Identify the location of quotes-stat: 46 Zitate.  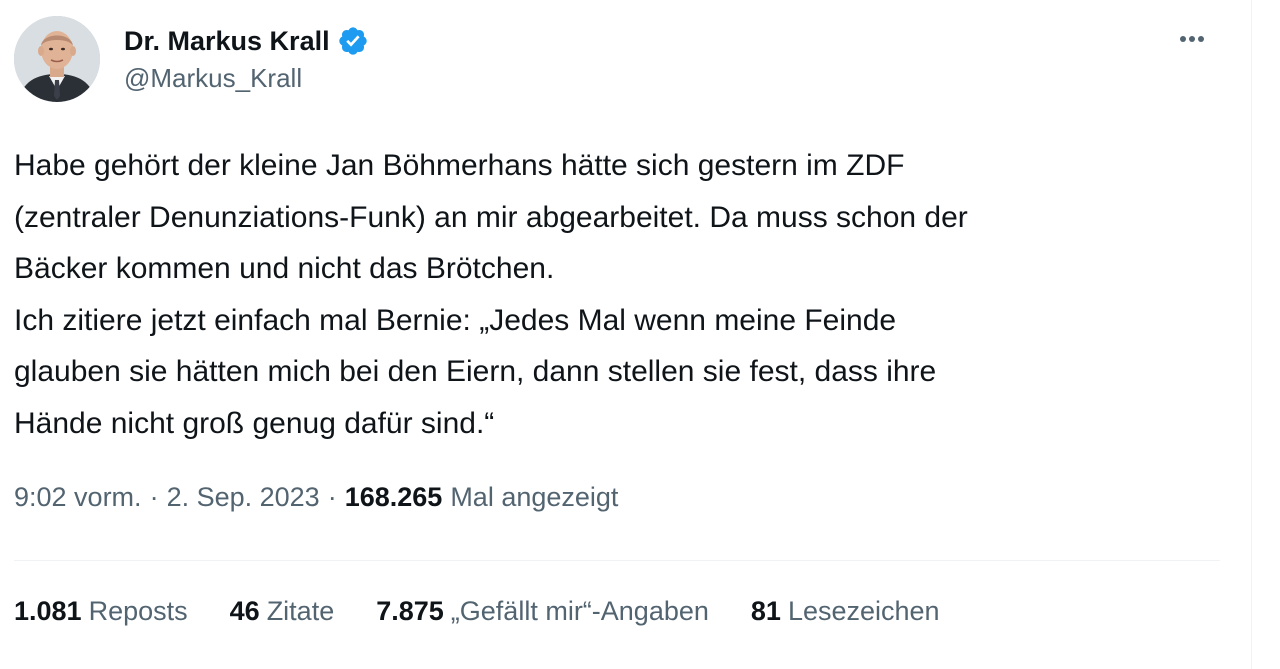
(282, 611).